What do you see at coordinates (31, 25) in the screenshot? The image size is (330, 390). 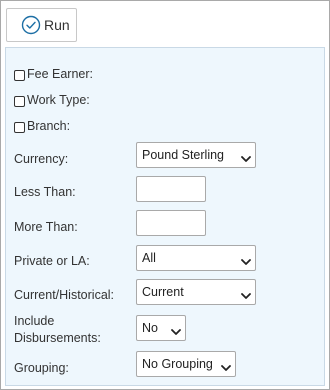 I see `check-circle-icon` at bounding box center [31, 25].